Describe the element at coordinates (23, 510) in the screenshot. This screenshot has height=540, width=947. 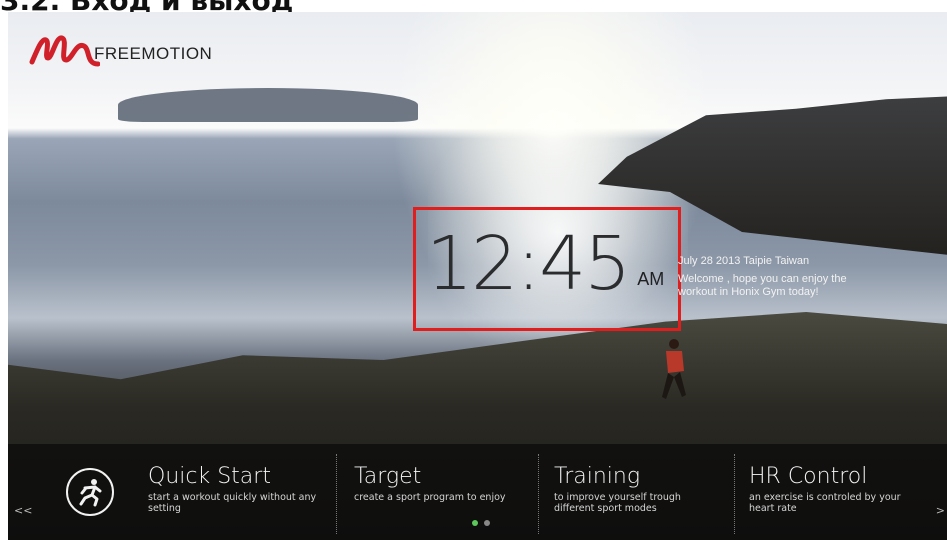
I see `menu-prev-button: <<` at that location.